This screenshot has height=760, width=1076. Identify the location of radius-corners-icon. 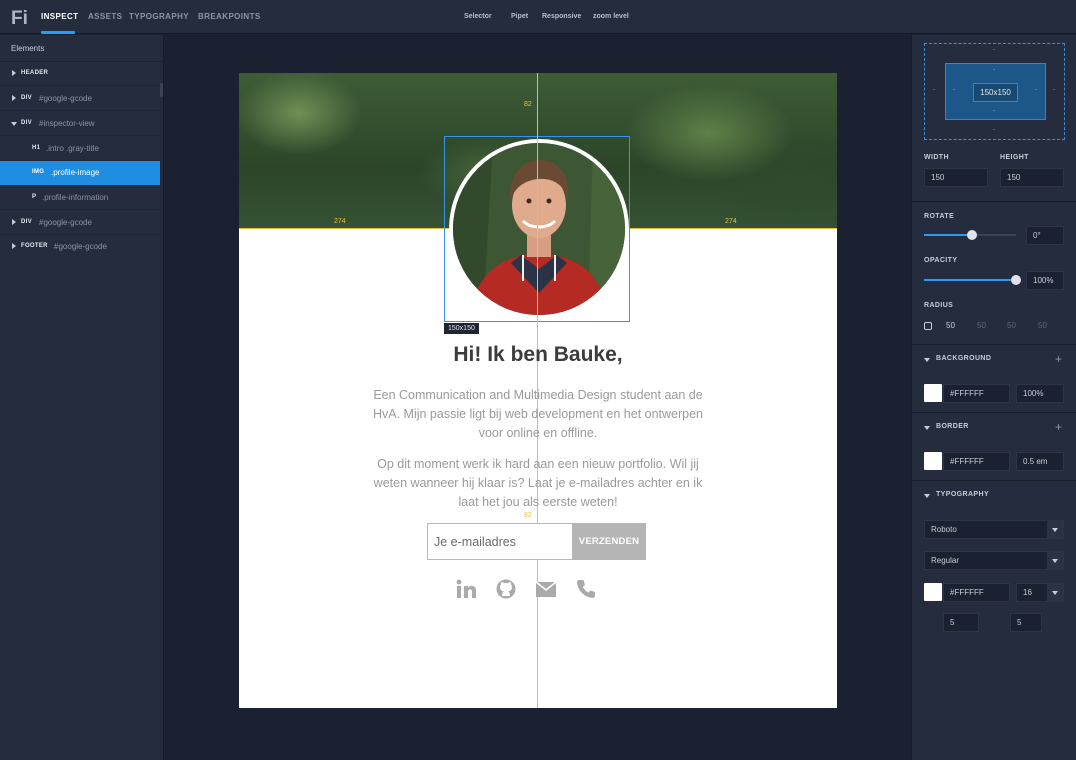
(928, 326).